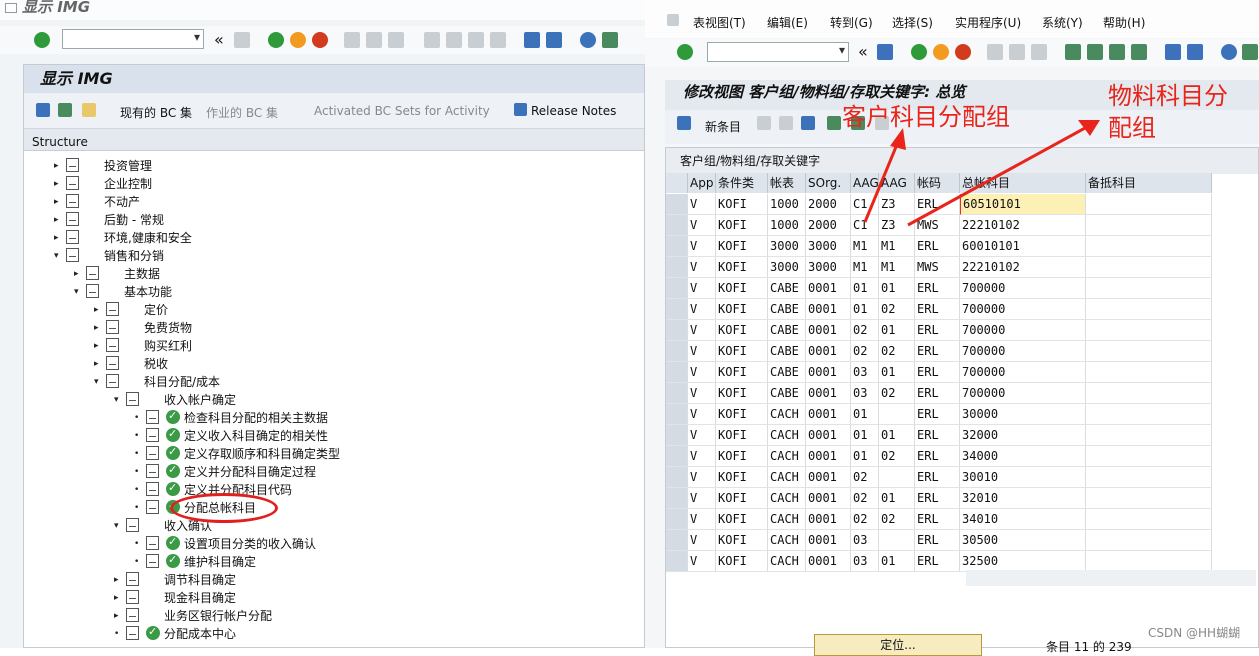  Describe the element at coordinates (334, 400) in the screenshot. I see `tree-node: ▾ 收入帐户确定` at that location.